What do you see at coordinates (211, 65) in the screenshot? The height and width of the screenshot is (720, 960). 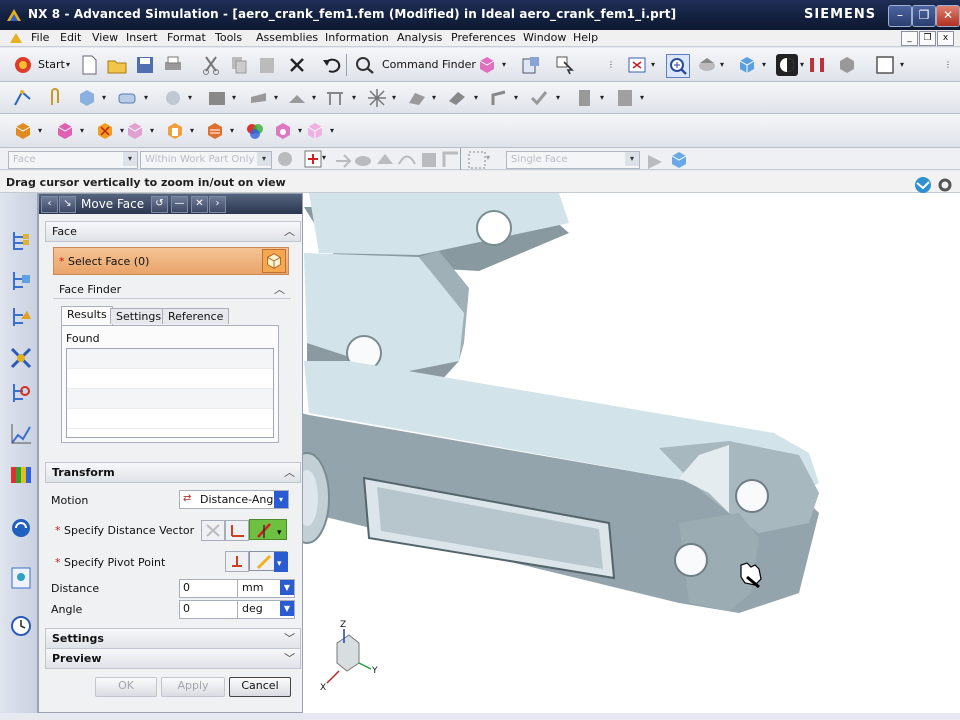 I see `cut-icon` at bounding box center [211, 65].